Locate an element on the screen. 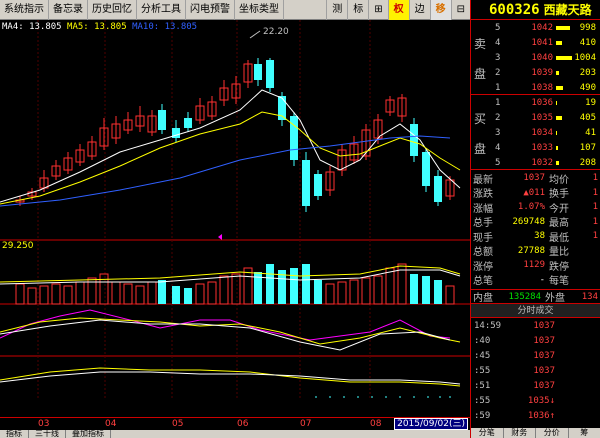  sell-row: 3 1040 1004 is located at coordinates (547, 57).